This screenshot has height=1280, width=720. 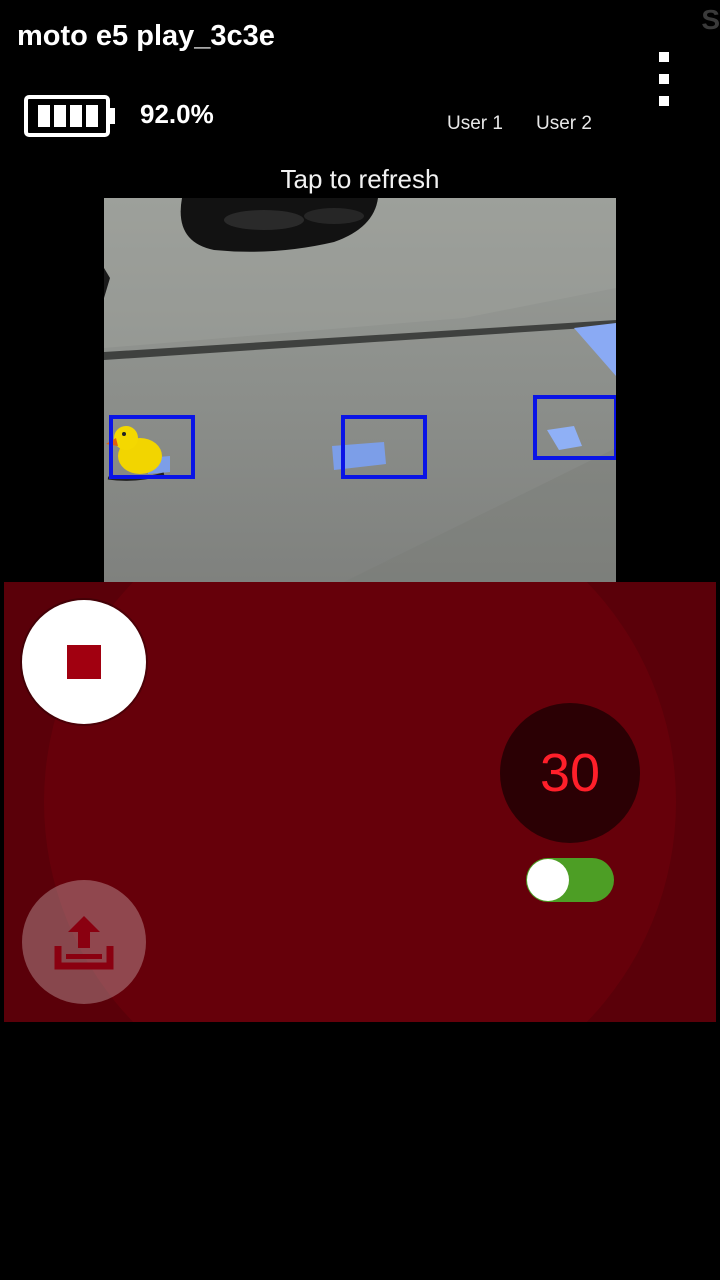 I want to click on counter-display: 30, so click(x=570, y=773).